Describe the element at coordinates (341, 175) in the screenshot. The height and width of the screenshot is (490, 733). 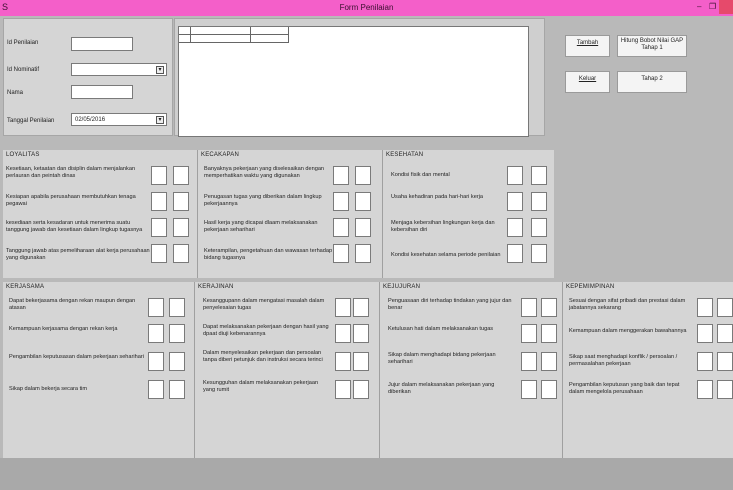
I see `kecakapan-q1-score` at that location.